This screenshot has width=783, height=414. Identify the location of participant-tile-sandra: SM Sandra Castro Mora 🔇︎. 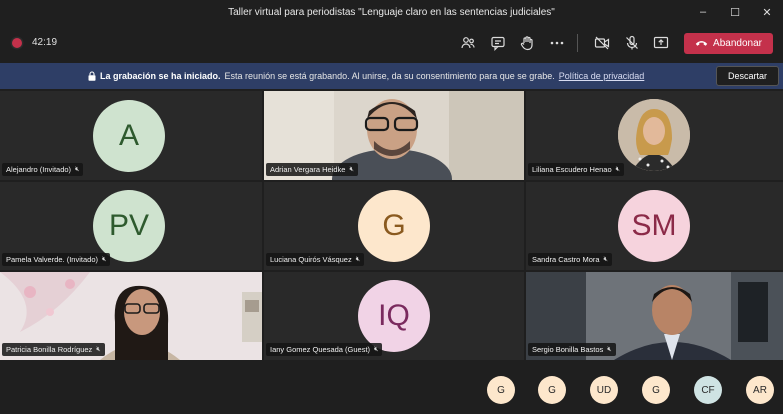
(654, 226).